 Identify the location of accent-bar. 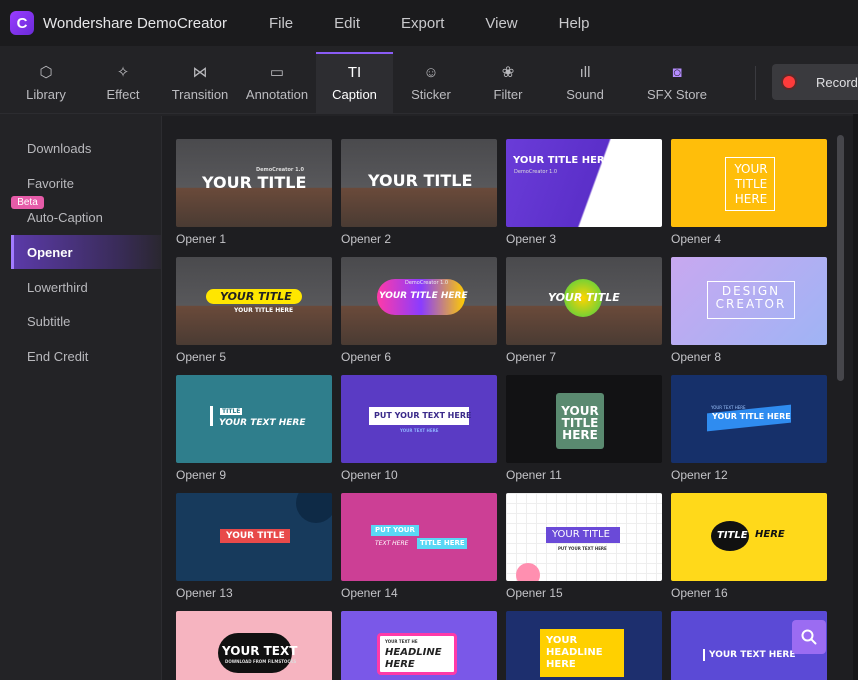
(704, 655).